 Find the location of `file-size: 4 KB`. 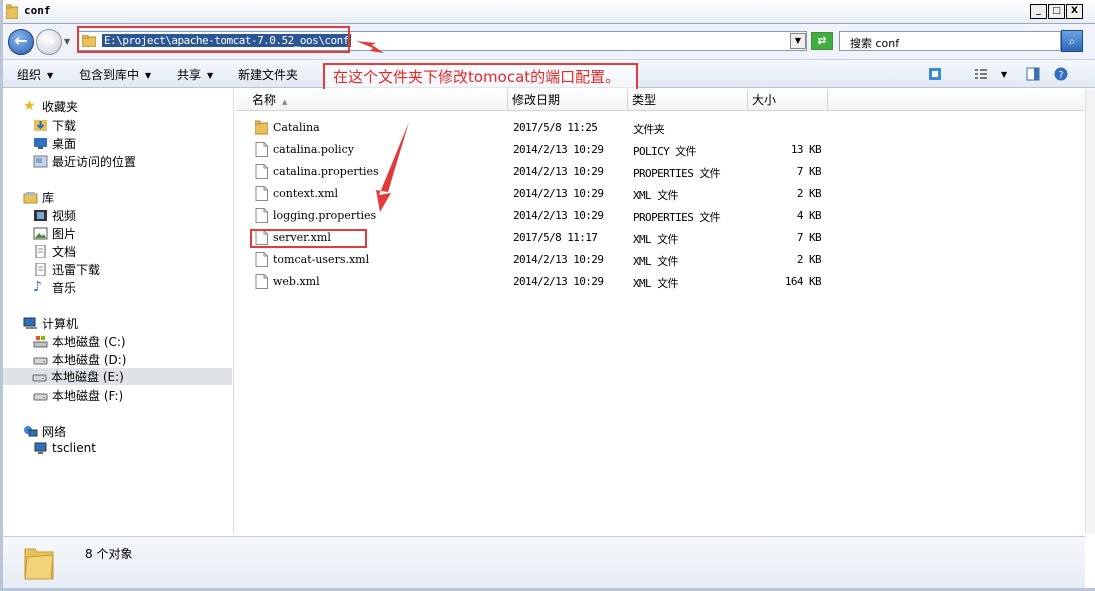

file-size: 4 KB is located at coordinates (809, 215).